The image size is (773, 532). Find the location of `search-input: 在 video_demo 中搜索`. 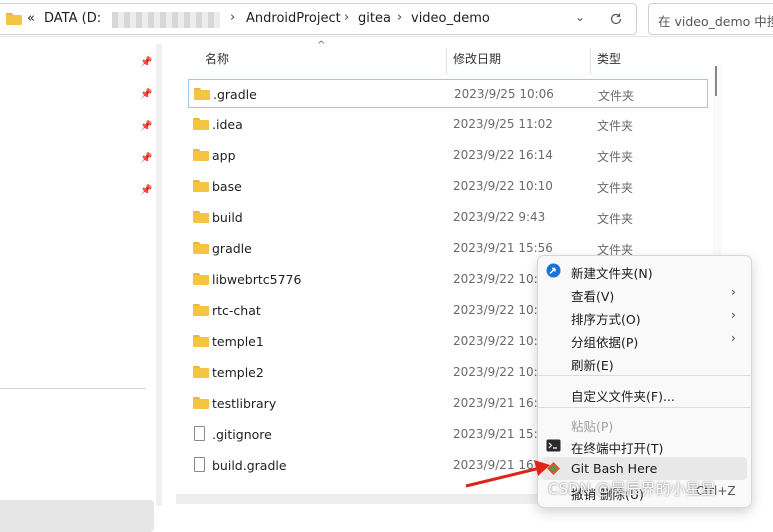

search-input: 在 video_demo 中搜索 is located at coordinates (710, 19).